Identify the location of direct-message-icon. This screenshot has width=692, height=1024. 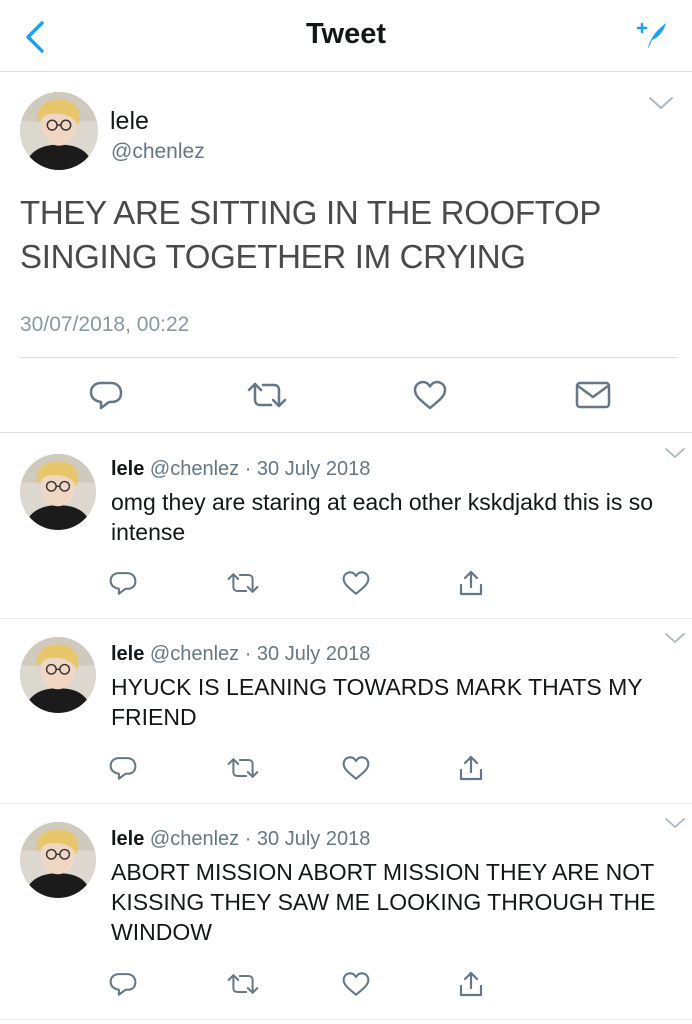
(593, 395).